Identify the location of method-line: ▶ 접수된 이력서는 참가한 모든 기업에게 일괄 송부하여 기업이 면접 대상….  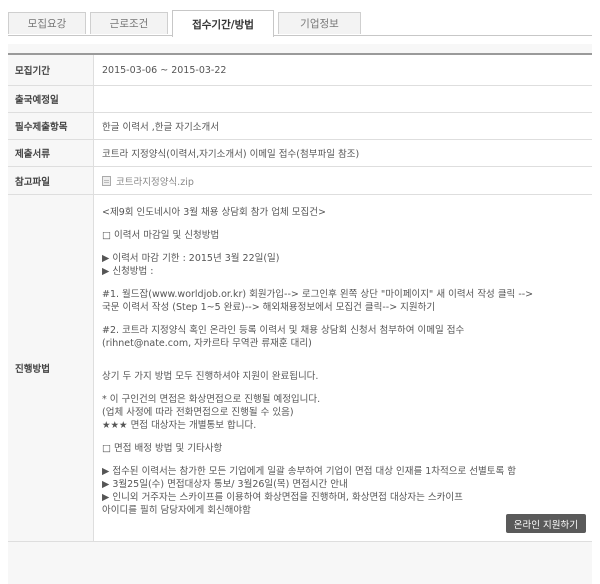
(309, 471).